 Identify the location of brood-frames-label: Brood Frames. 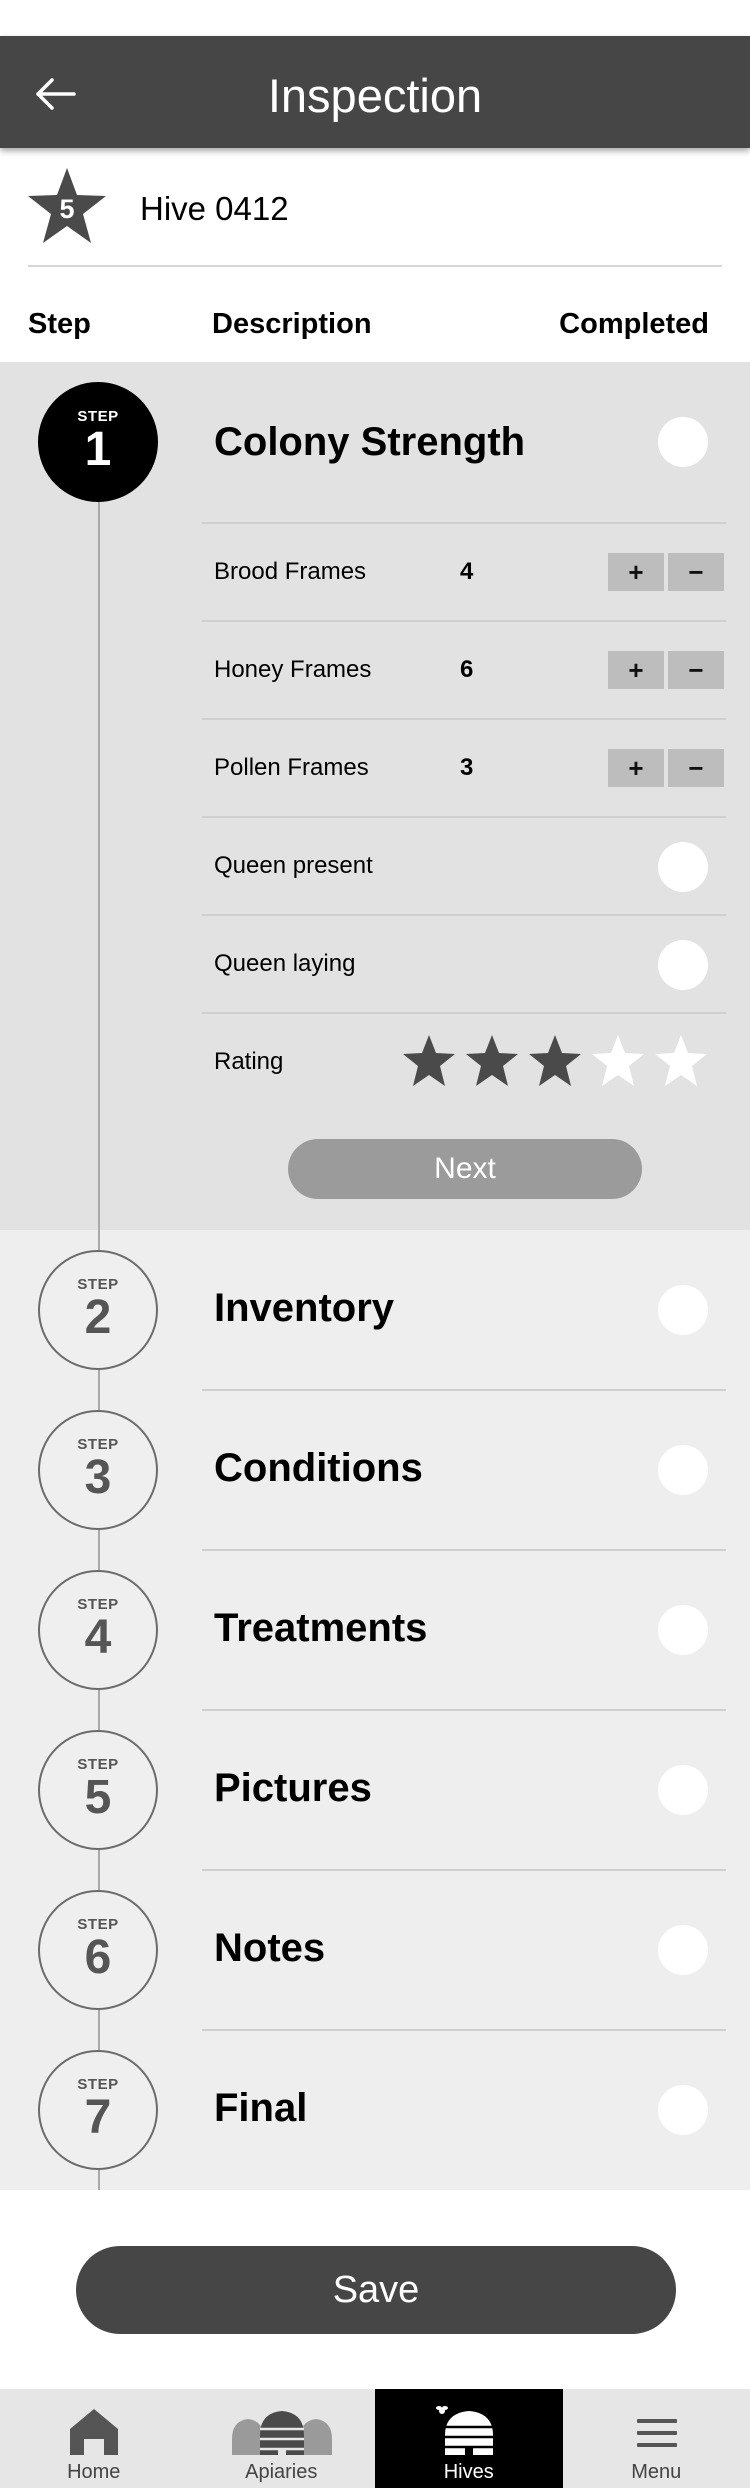
(290, 571).